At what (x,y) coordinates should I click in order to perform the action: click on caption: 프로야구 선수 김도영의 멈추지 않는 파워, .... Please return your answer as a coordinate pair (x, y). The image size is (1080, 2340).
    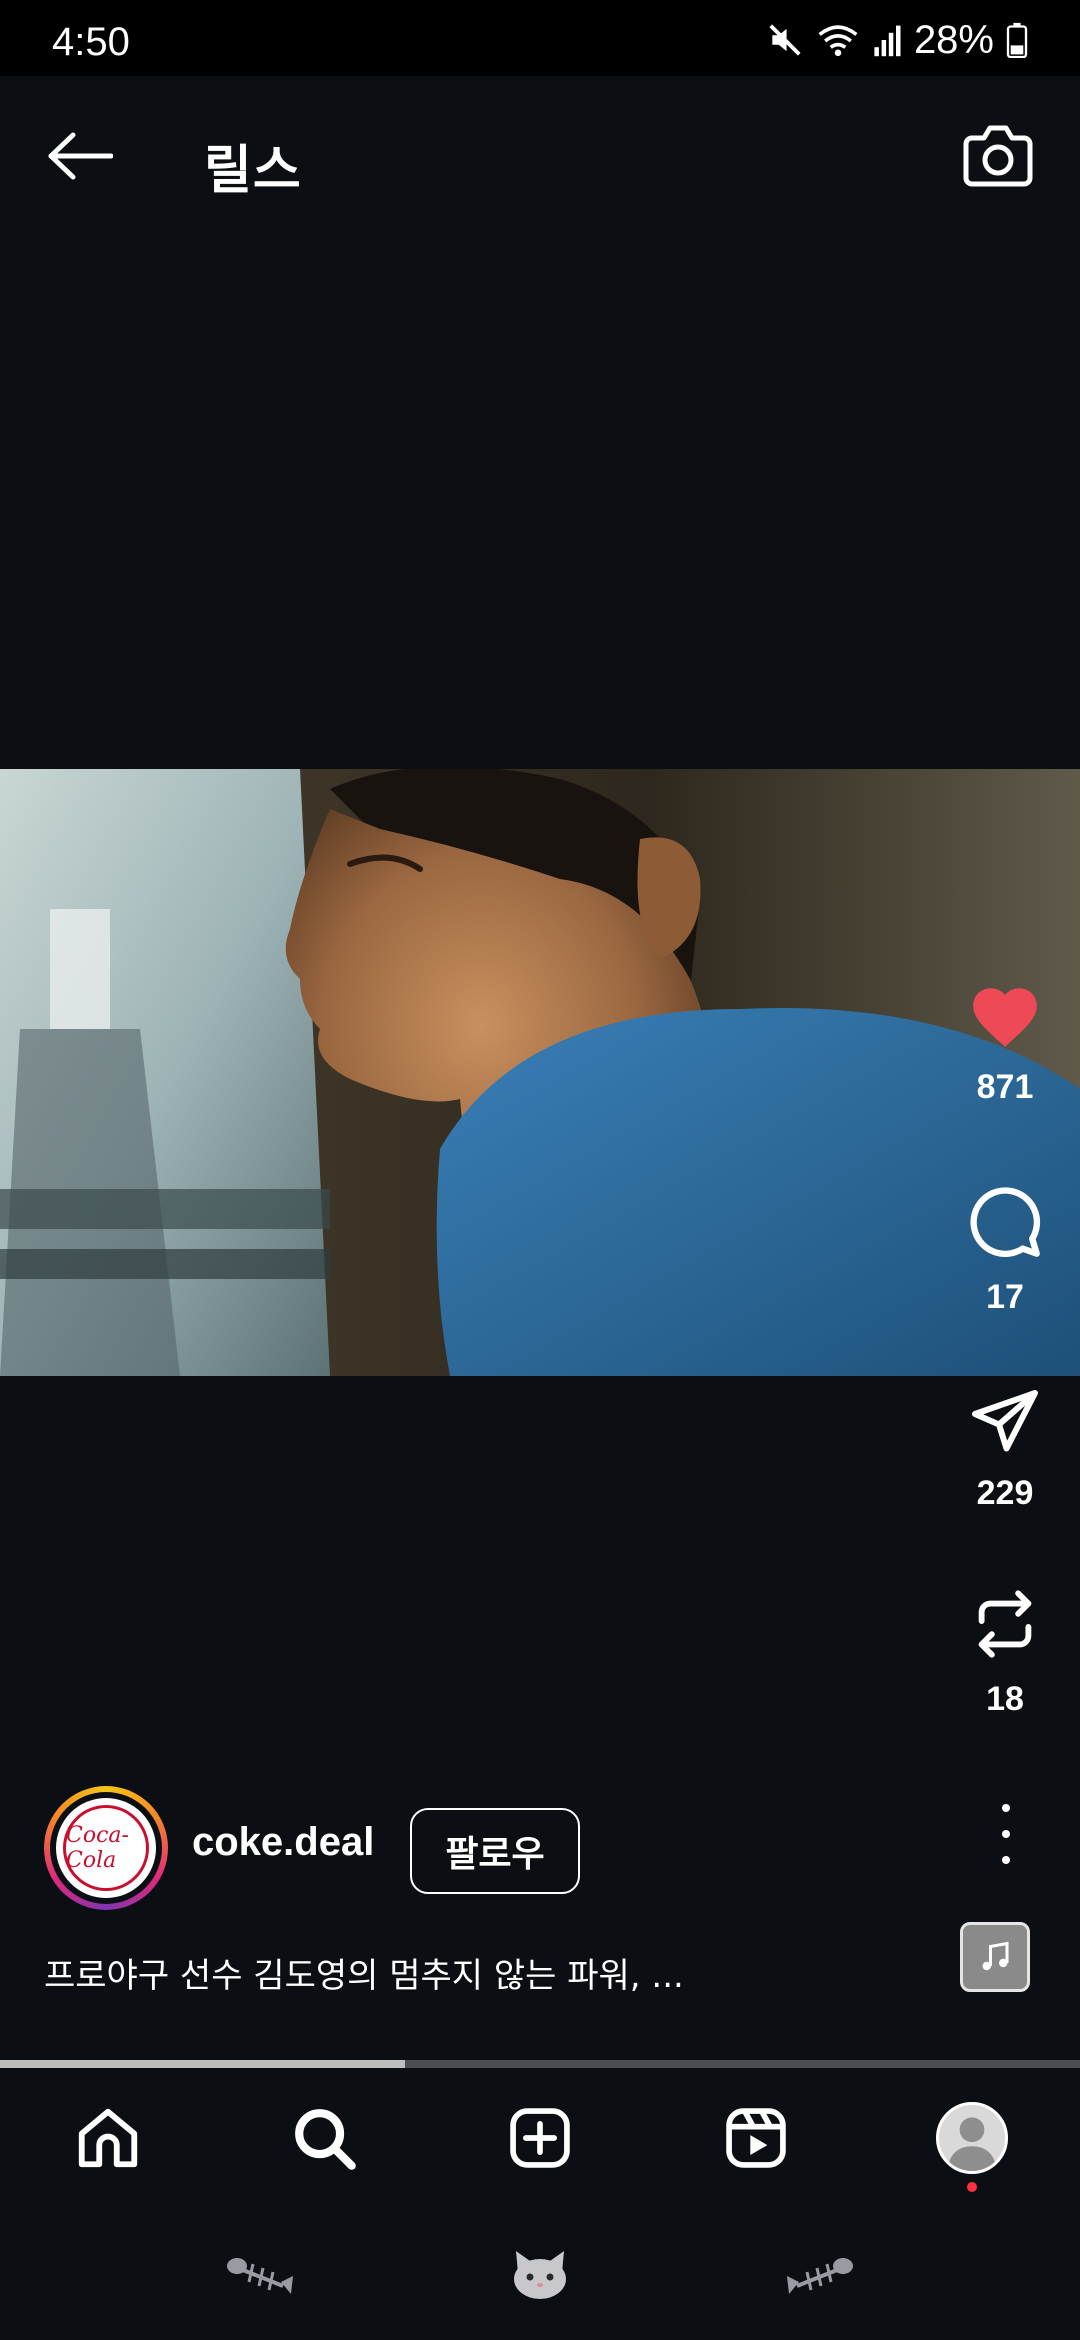
    Looking at the image, I should click on (494, 1972).